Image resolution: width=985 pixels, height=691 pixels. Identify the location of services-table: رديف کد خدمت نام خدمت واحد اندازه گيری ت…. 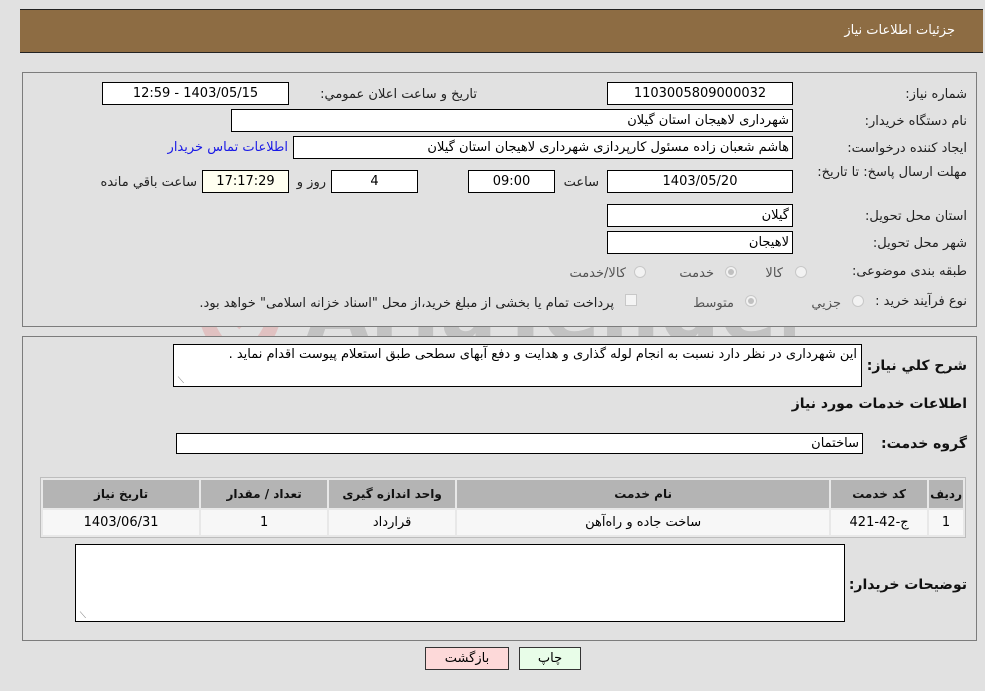
(503, 507).